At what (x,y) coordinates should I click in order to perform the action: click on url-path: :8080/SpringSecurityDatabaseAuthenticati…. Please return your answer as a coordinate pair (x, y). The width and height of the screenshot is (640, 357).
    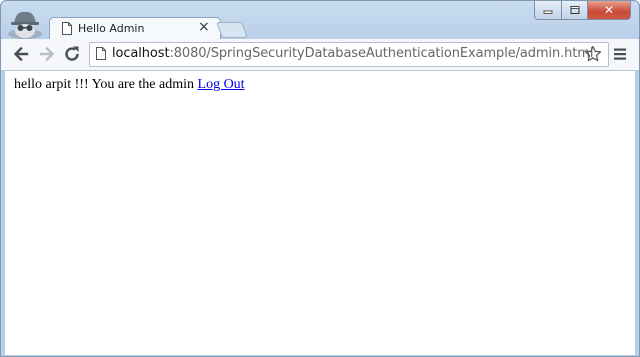
    Looking at the image, I should click on (381, 53).